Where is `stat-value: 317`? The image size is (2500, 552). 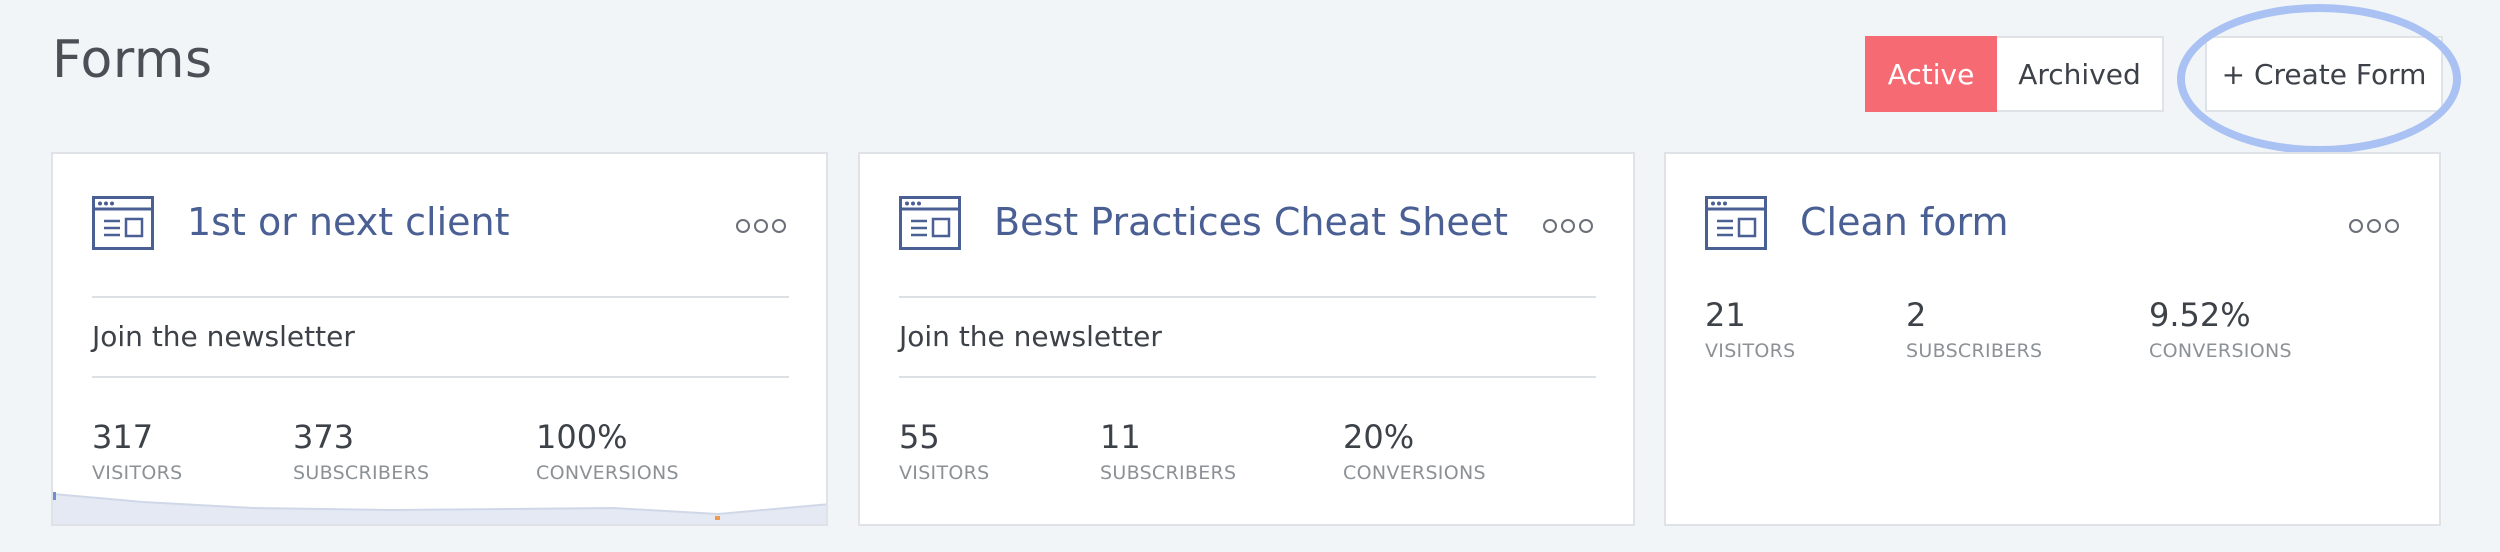
stat-value: 317 is located at coordinates (123, 437).